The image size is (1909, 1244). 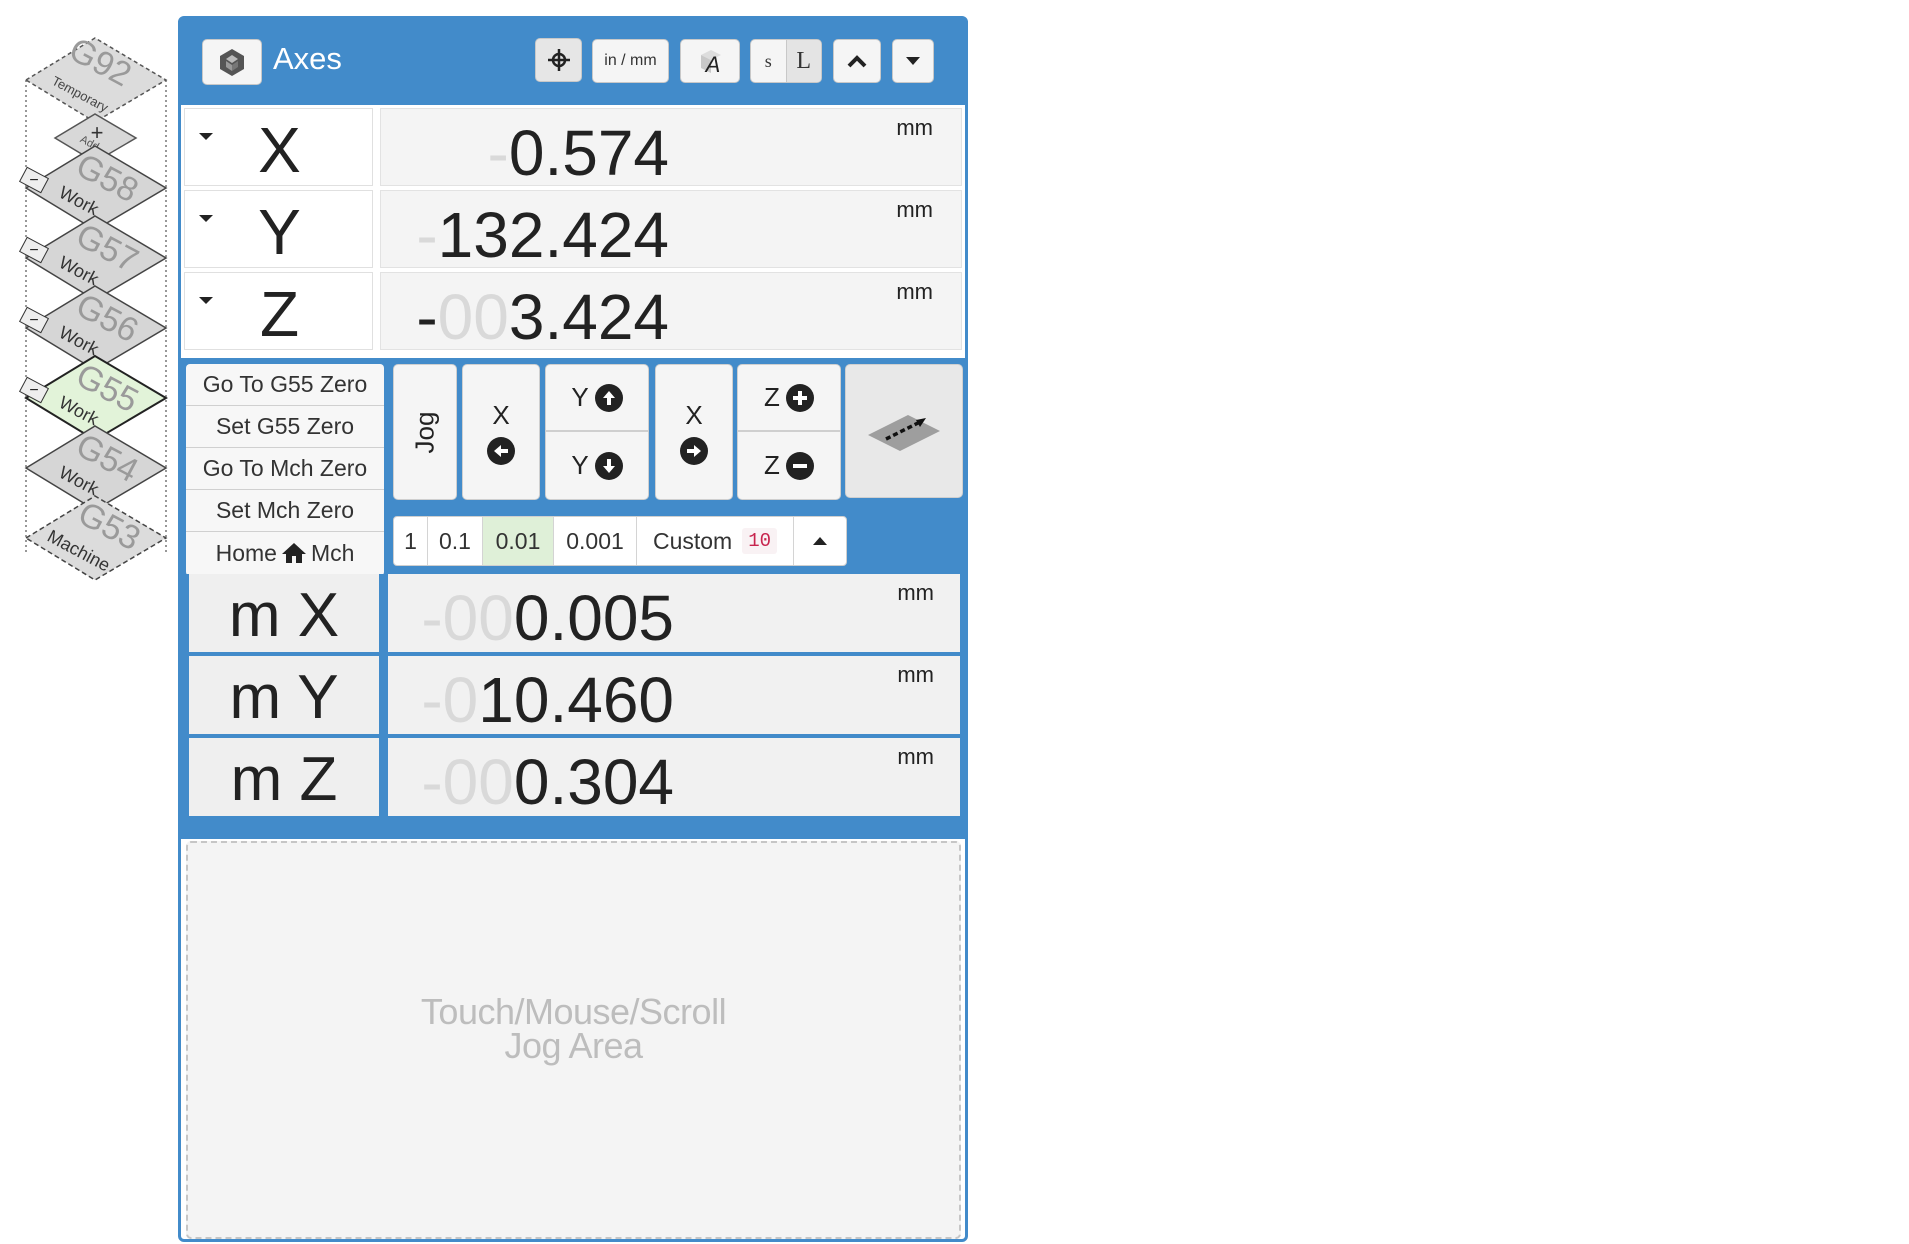 What do you see at coordinates (694, 450) in the screenshot?
I see `arrow-right-icon` at bounding box center [694, 450].